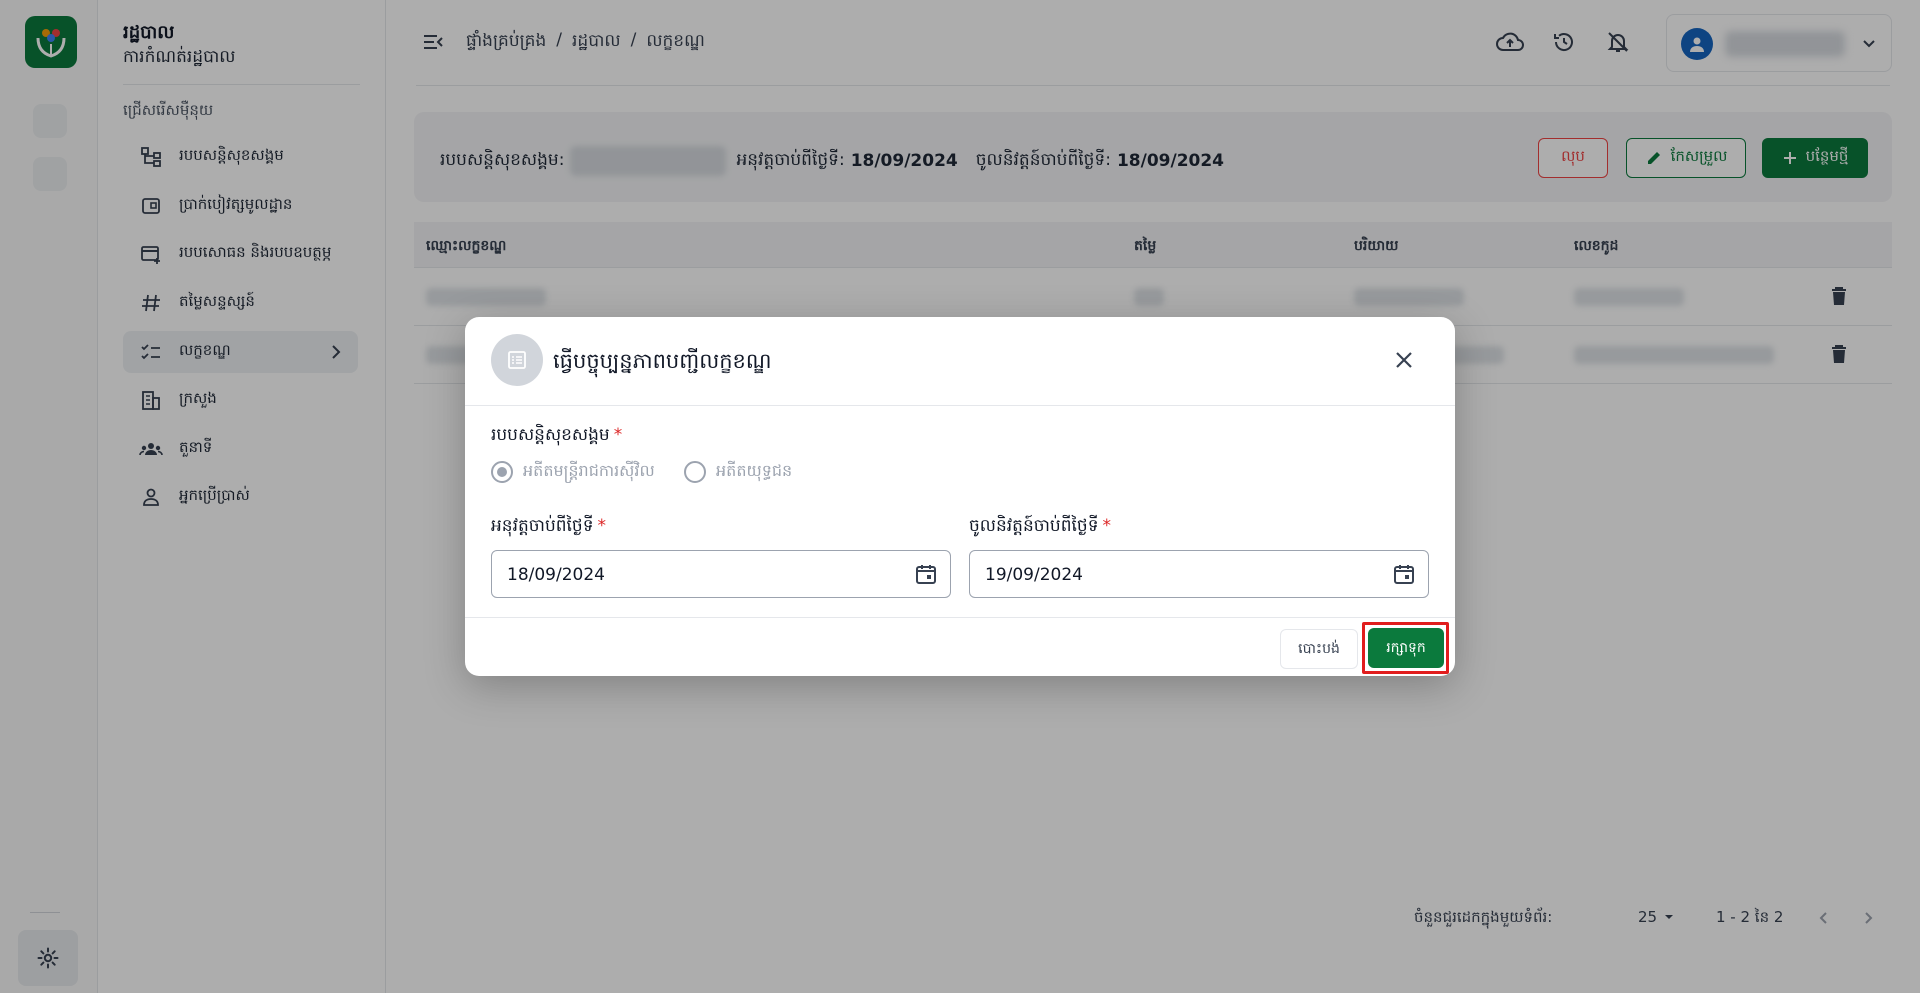 This screenshot has height=993, width=1920. Describe the element at coordinates (1034, 575) in the screenshot. I see `retirement-date-value: 19/09/2024` at that location.